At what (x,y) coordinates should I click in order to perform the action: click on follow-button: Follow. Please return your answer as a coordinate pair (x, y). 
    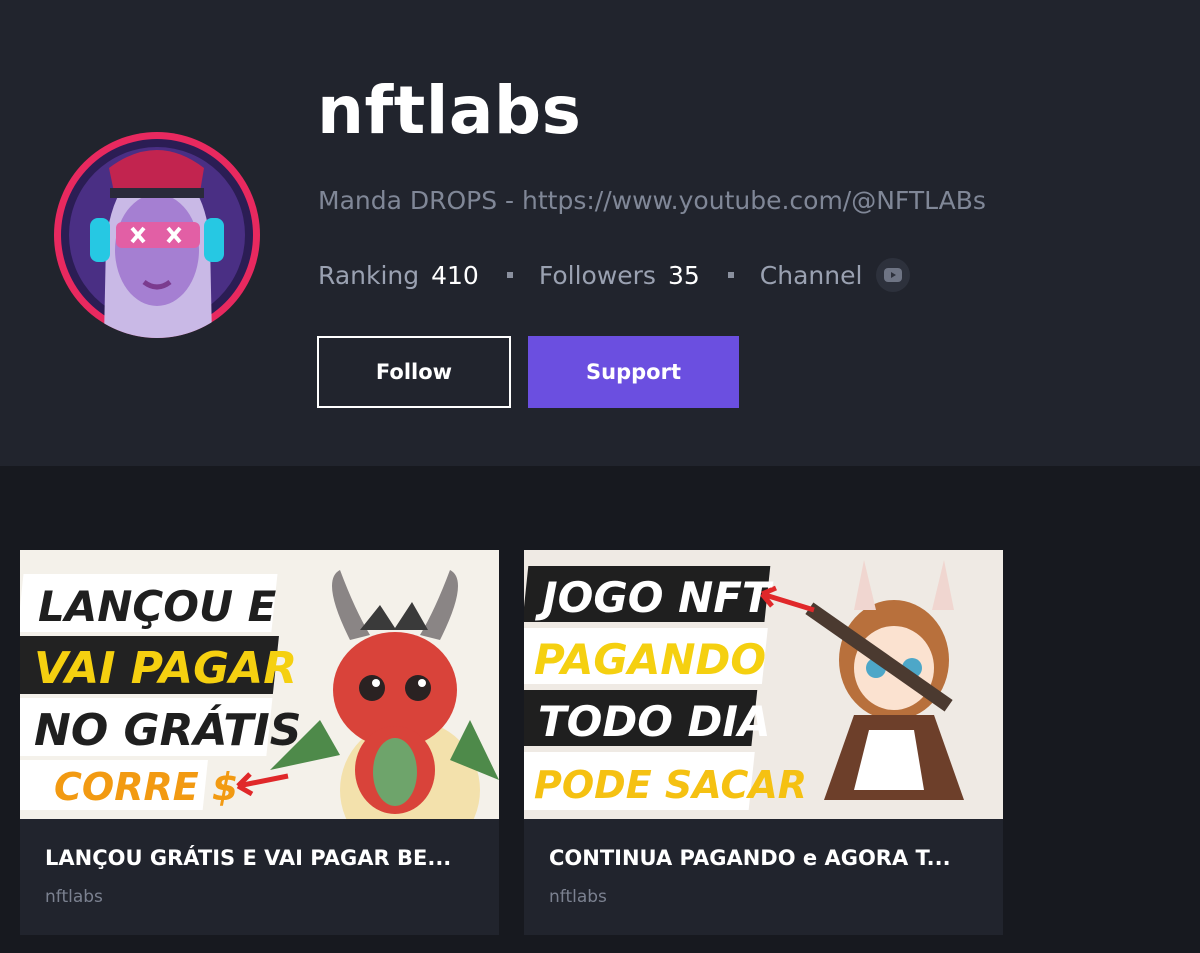
    Looking at the image, I should click on (414, 372).